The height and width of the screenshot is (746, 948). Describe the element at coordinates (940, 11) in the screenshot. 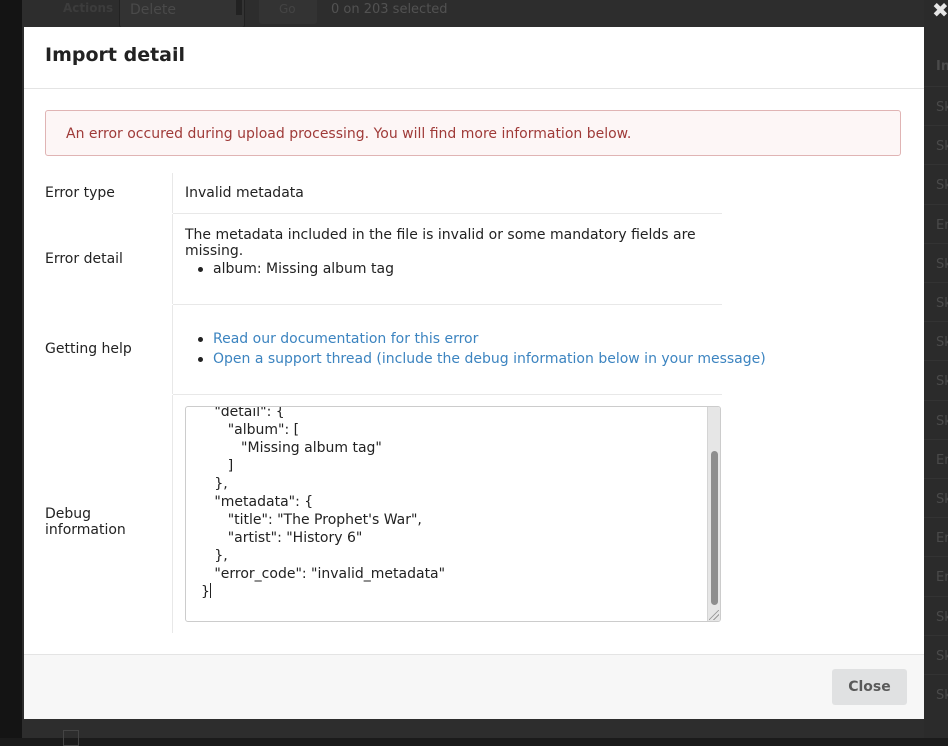

I see `close-icon: ✖` at that location.